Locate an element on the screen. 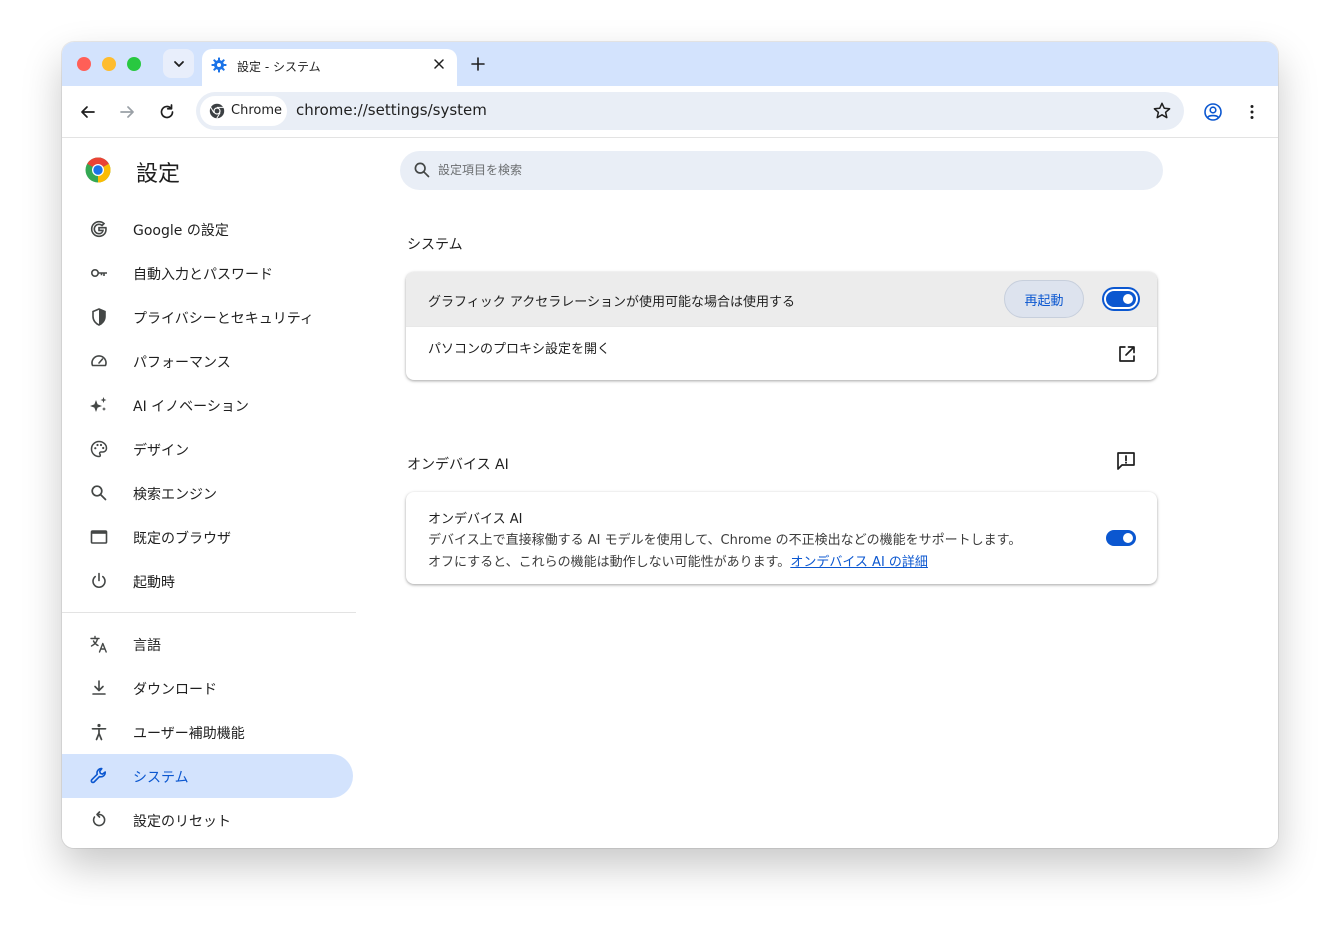  search-input is located at coordinates (788, 170).